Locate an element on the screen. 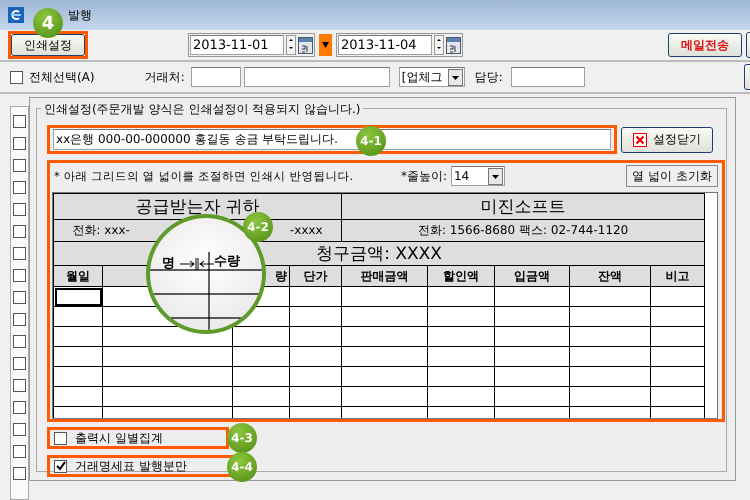  field-label: 담당: is located at coordinates (488, 77).